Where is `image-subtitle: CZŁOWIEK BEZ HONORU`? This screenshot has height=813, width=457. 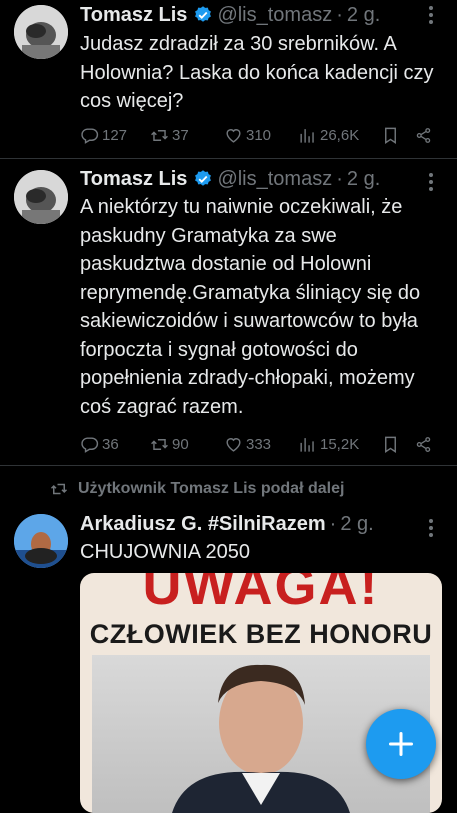
image-subtitle: CZŁOWIEK BEZ HONORU is located at coordinates (261, 634).